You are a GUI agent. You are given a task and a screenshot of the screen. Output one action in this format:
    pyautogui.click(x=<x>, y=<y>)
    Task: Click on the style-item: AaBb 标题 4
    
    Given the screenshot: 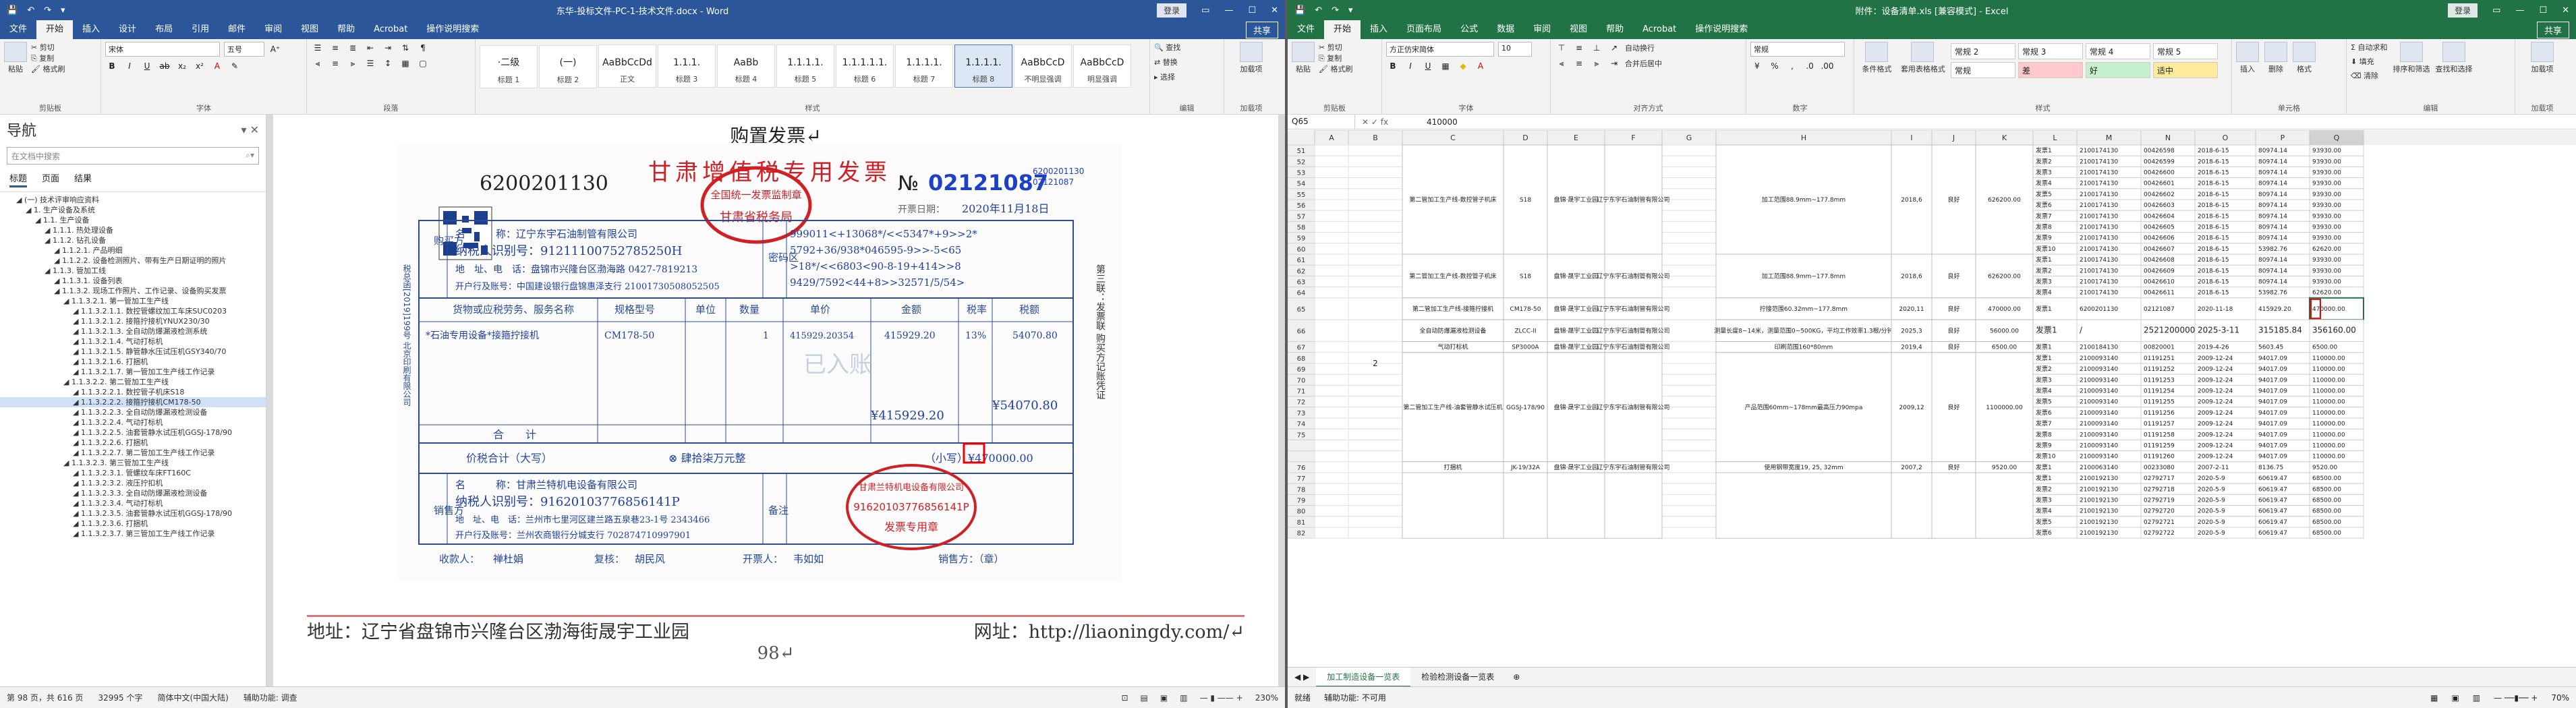 What is the action you would take?
    pyautogui.click(x=746, y=66)
    